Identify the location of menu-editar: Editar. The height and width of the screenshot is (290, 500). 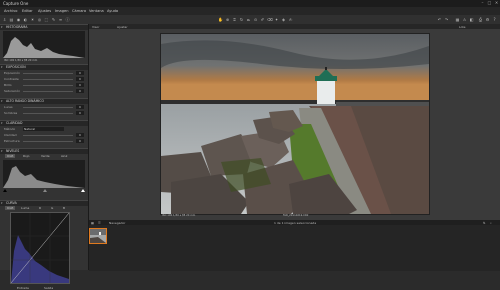
(27, 11).